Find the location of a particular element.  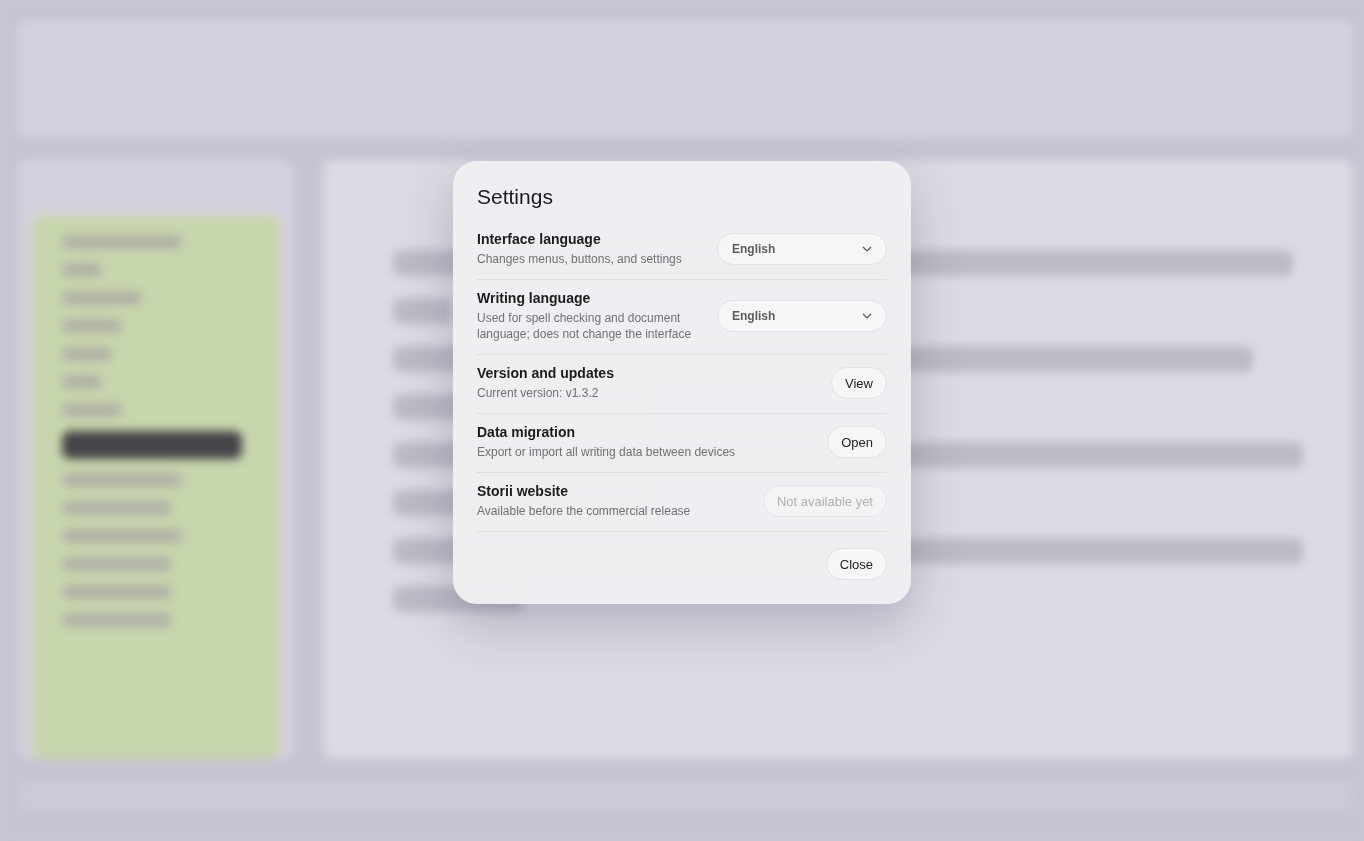

setting-description: Available before the commercial release is located at coordinates (584, 511).